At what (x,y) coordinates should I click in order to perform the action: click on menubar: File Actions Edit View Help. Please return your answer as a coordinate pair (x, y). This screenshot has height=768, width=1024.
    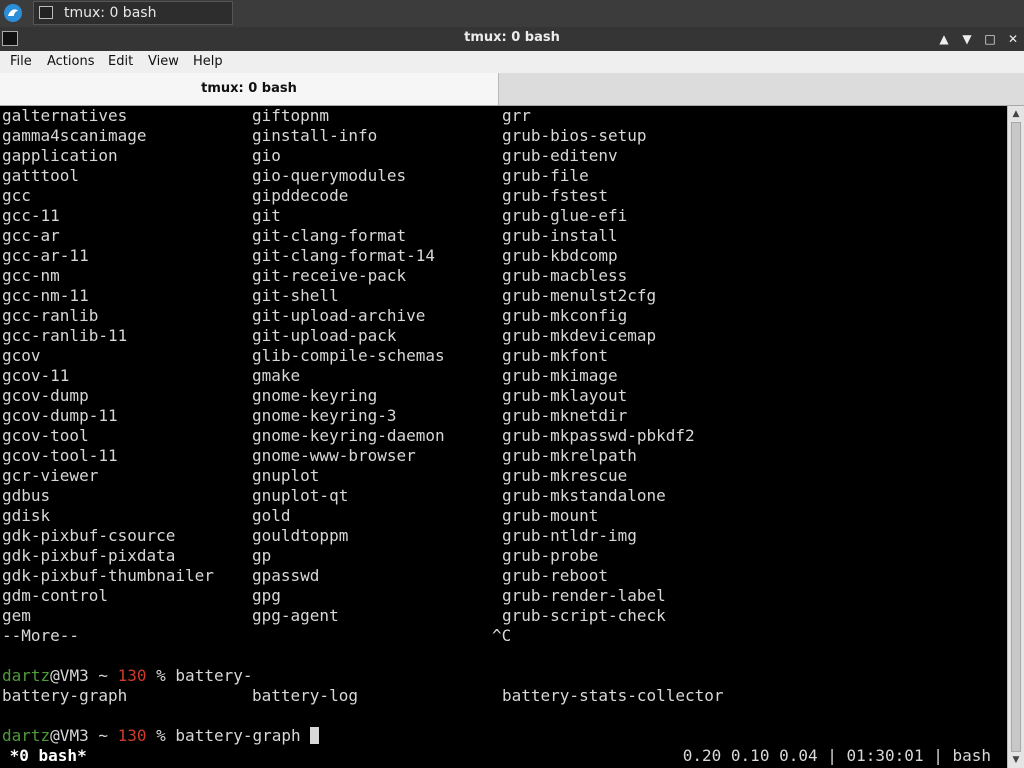
    Looking at the image, I should click on (512, 62).